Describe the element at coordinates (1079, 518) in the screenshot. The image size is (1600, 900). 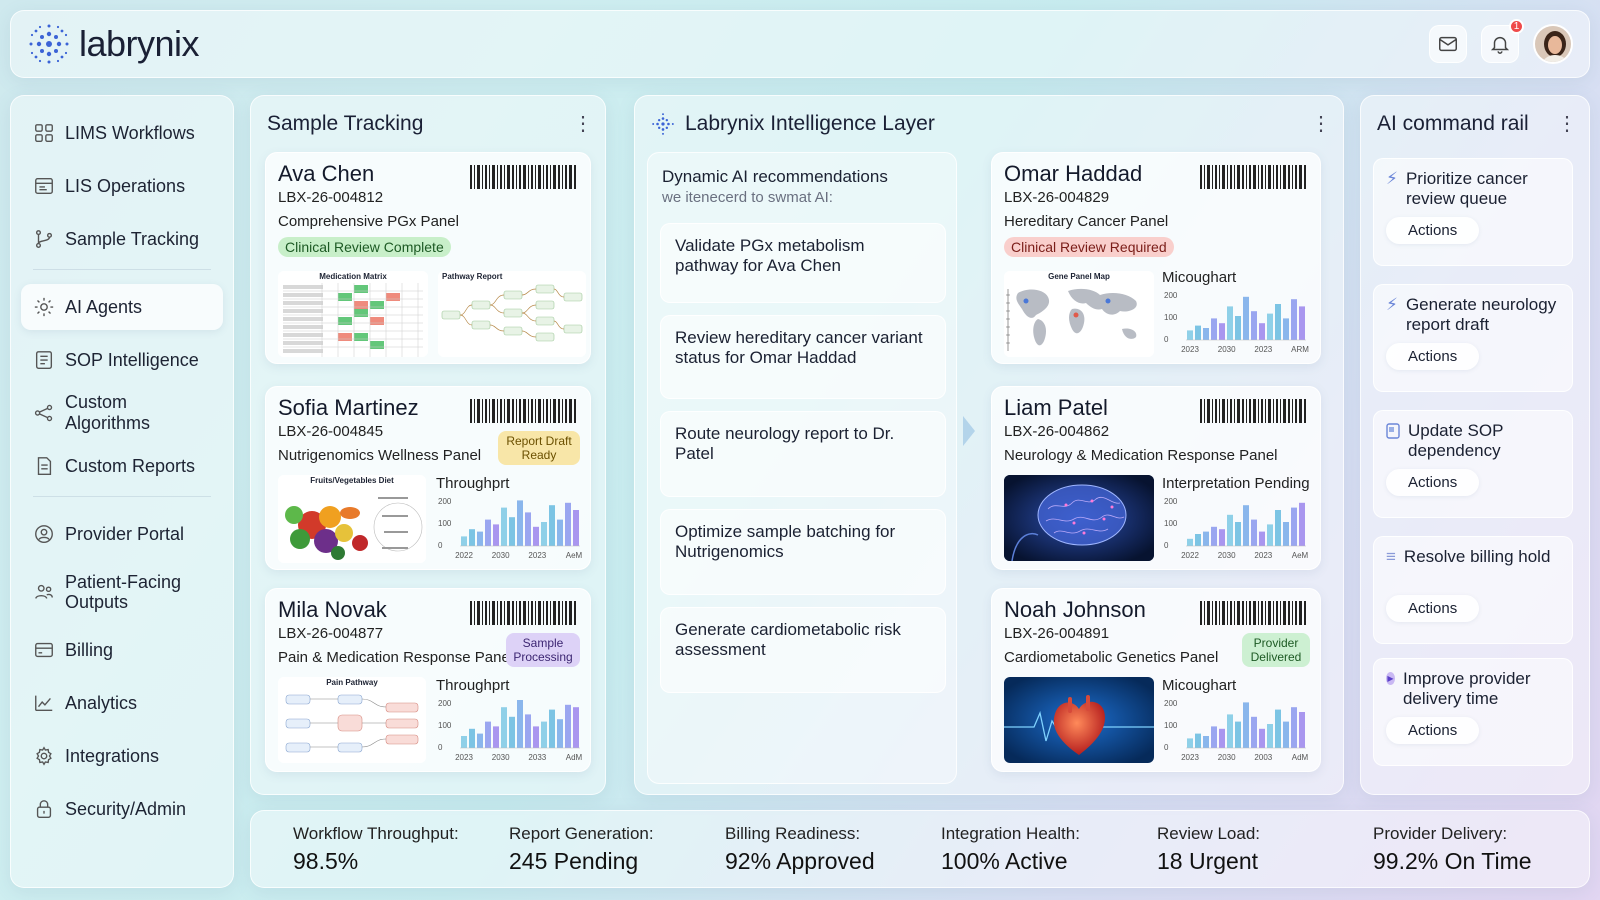
I see `brain-scan-image` at that location.